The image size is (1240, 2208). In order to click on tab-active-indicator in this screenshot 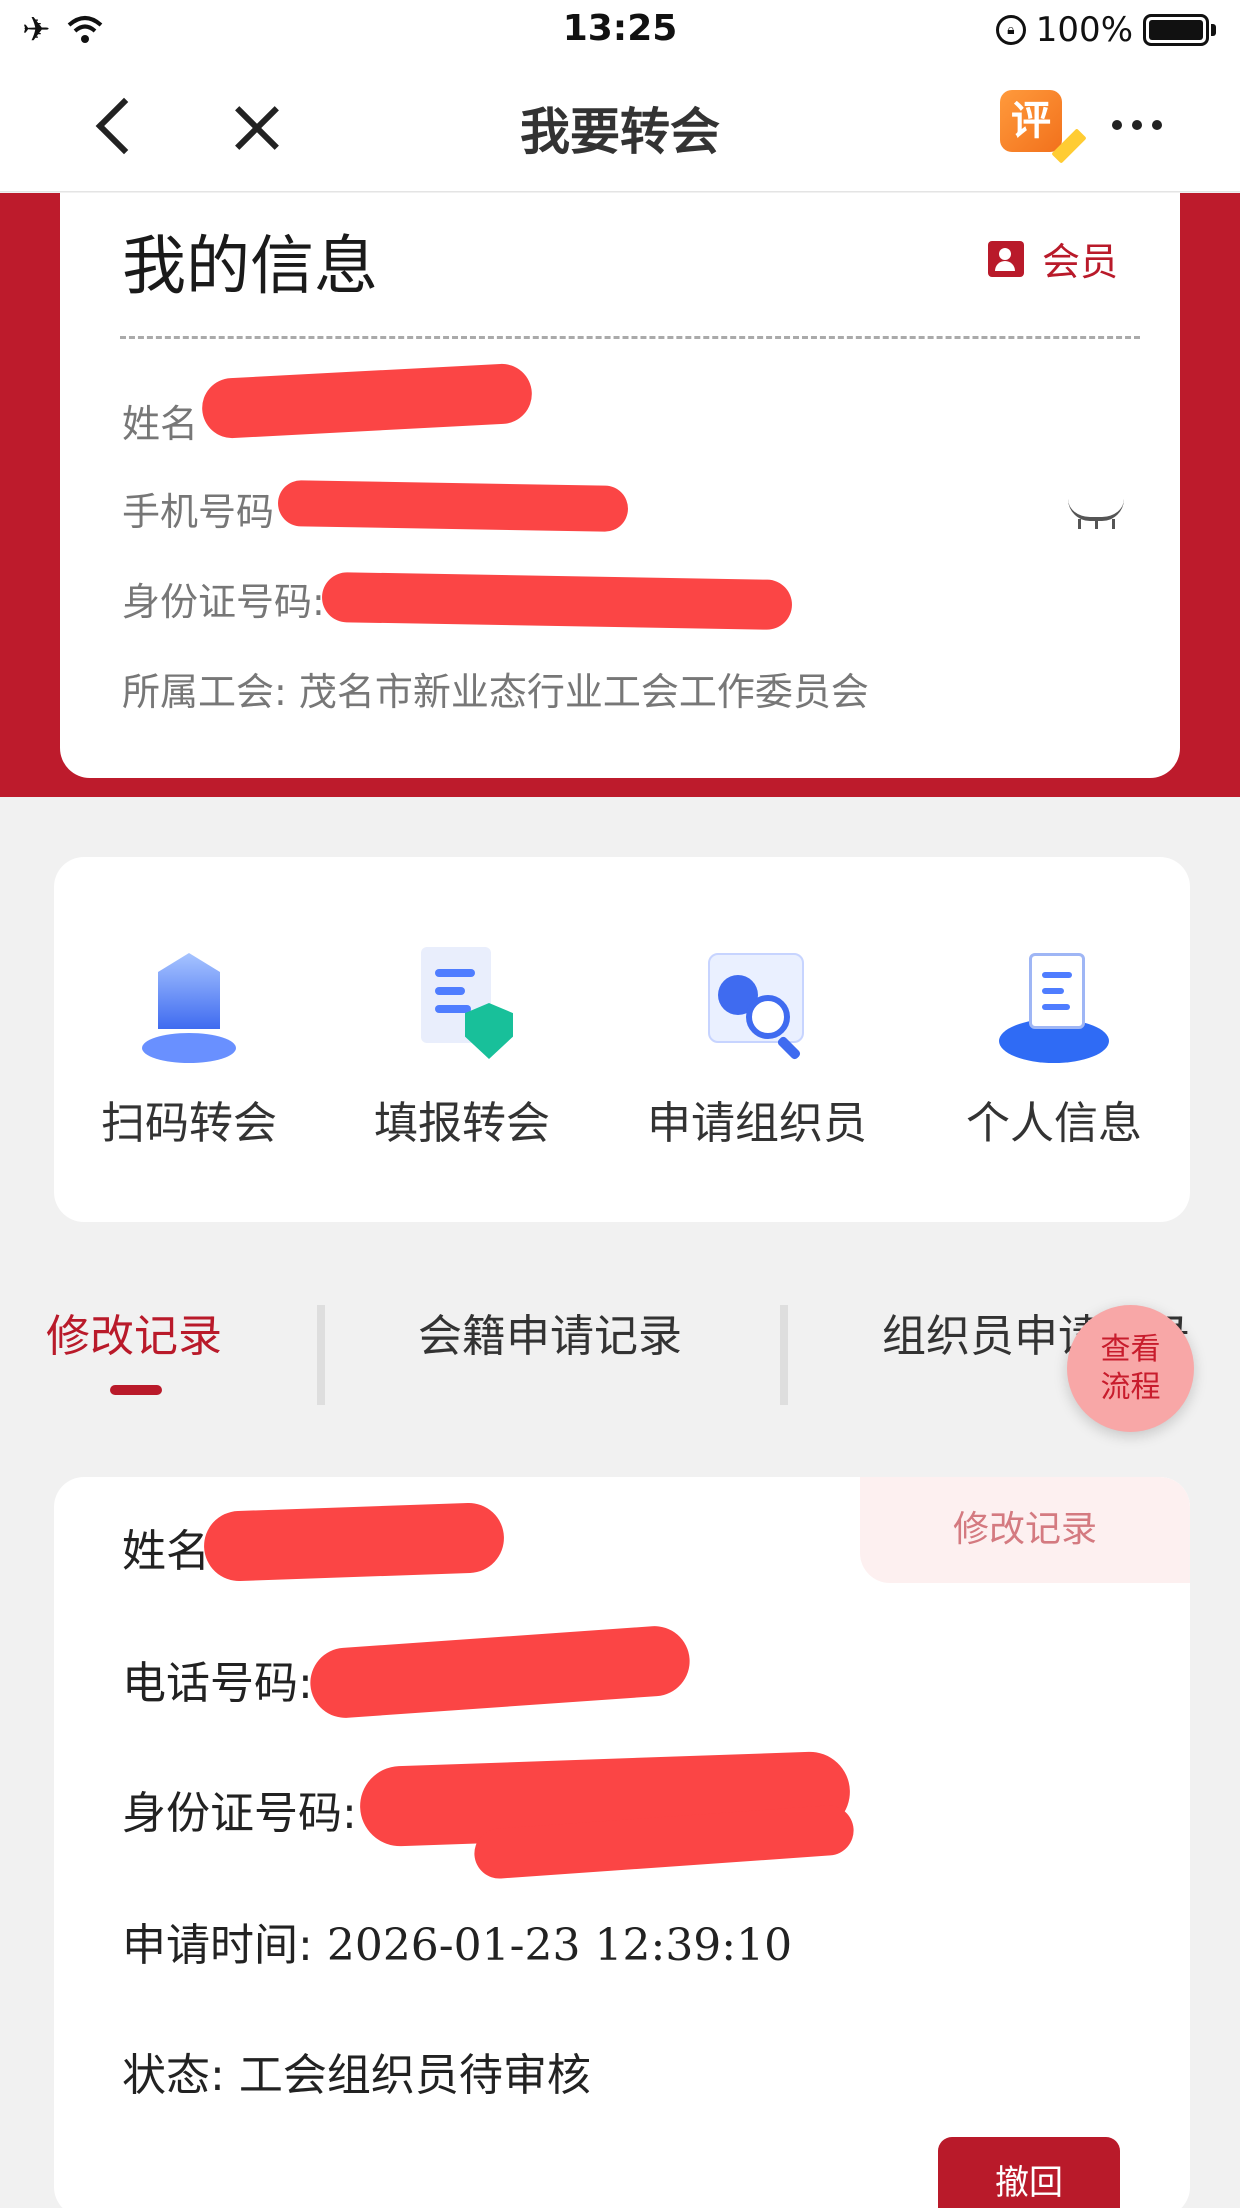, I will do `click(136, 1390)`.